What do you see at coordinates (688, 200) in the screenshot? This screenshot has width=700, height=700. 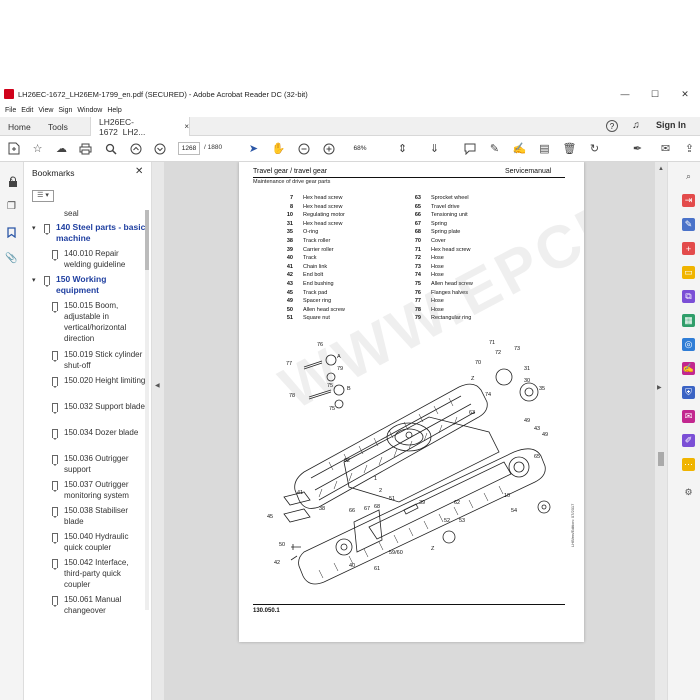 I see `export-pdf-icon: ⇥` at bounding box center [688, 200].